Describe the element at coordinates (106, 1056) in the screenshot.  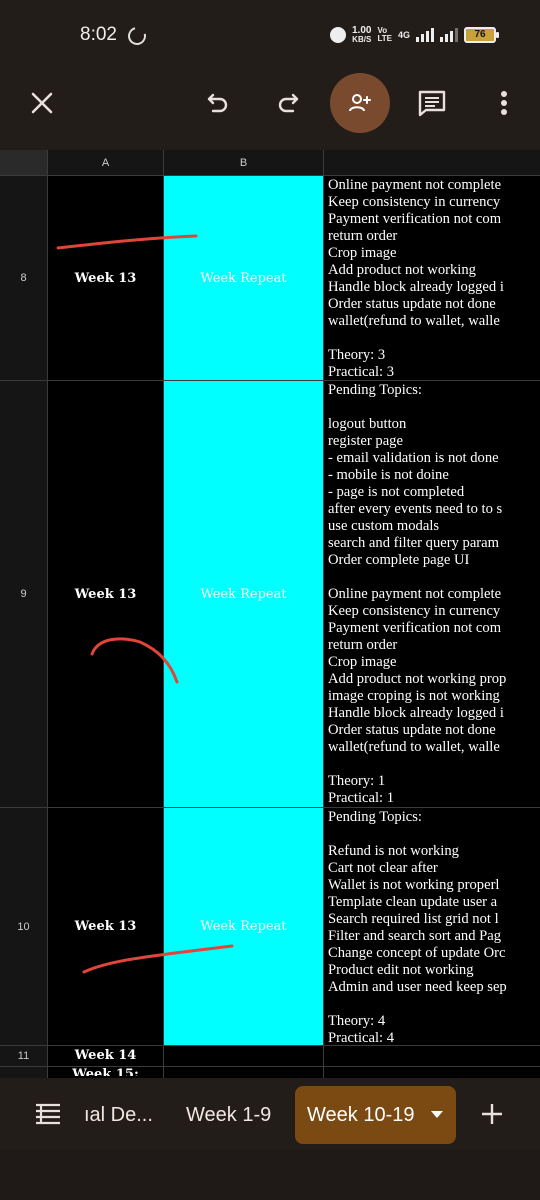
I see `week-cell: Week 14` at that location.